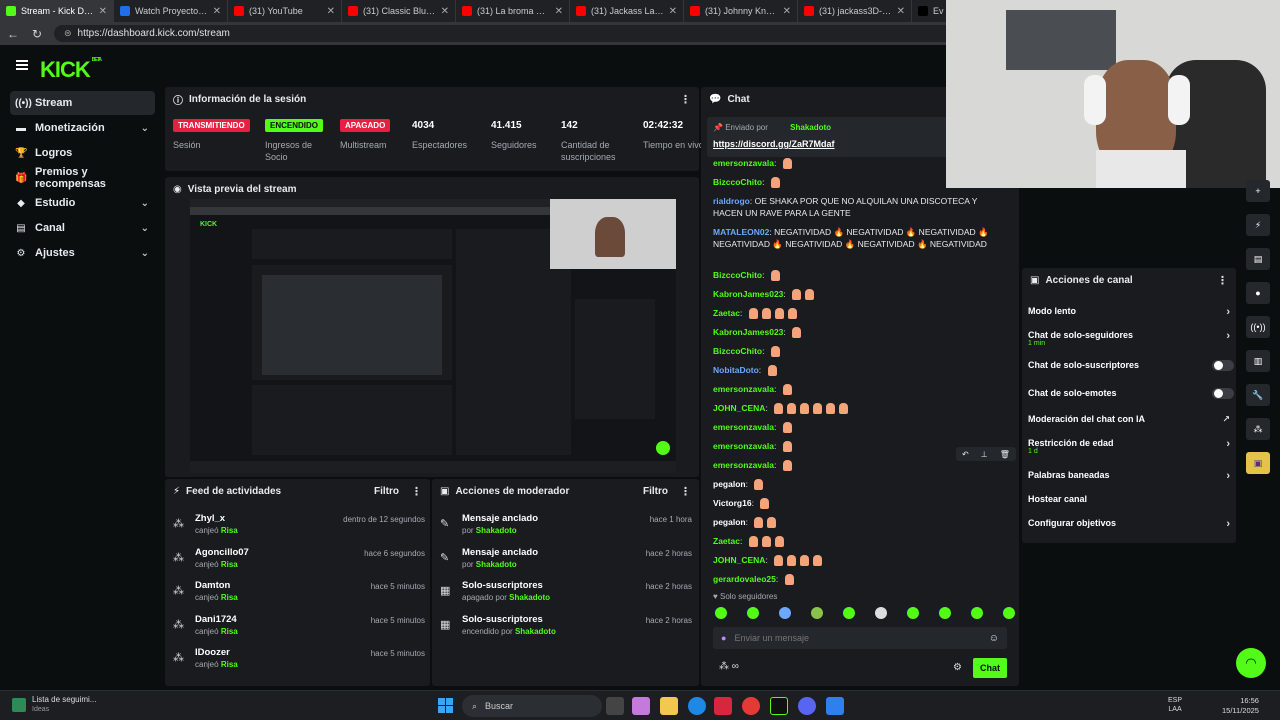 The image size is (1280, 720). What do you see at coordinates (655, 491) in the screenshot?
I see `mod-filter-button: Filtro` at bounding box center [655, 491].